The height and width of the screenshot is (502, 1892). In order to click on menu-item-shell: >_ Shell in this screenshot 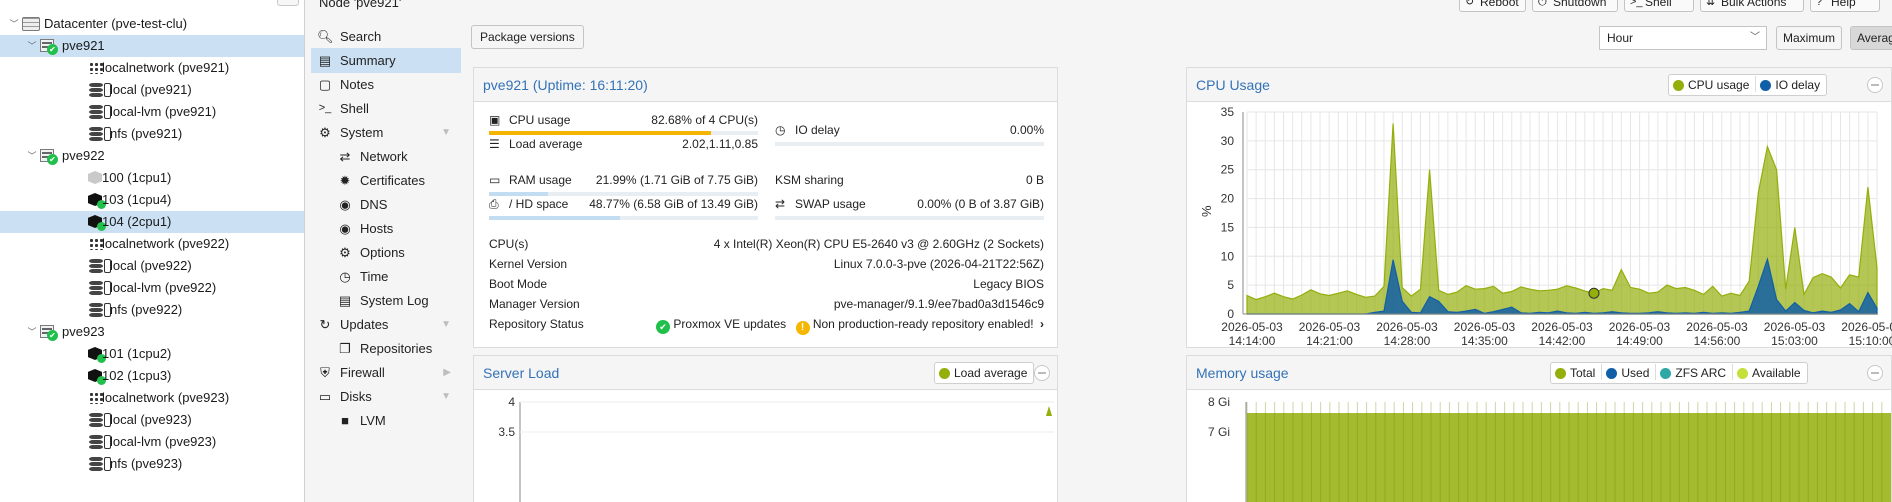, I will do `click(386, 108)`.